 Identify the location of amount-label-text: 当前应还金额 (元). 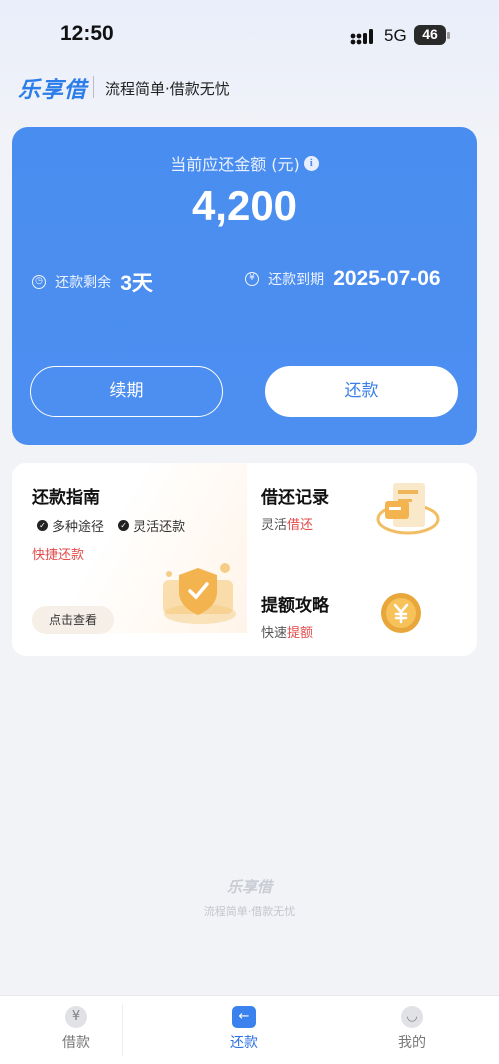
(235, 164).